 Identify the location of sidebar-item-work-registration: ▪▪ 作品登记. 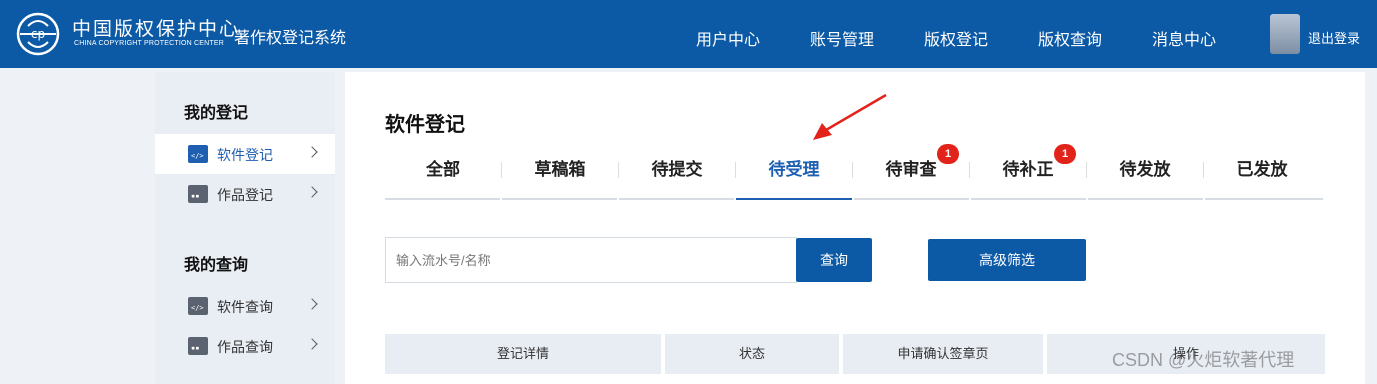
(245, 194).